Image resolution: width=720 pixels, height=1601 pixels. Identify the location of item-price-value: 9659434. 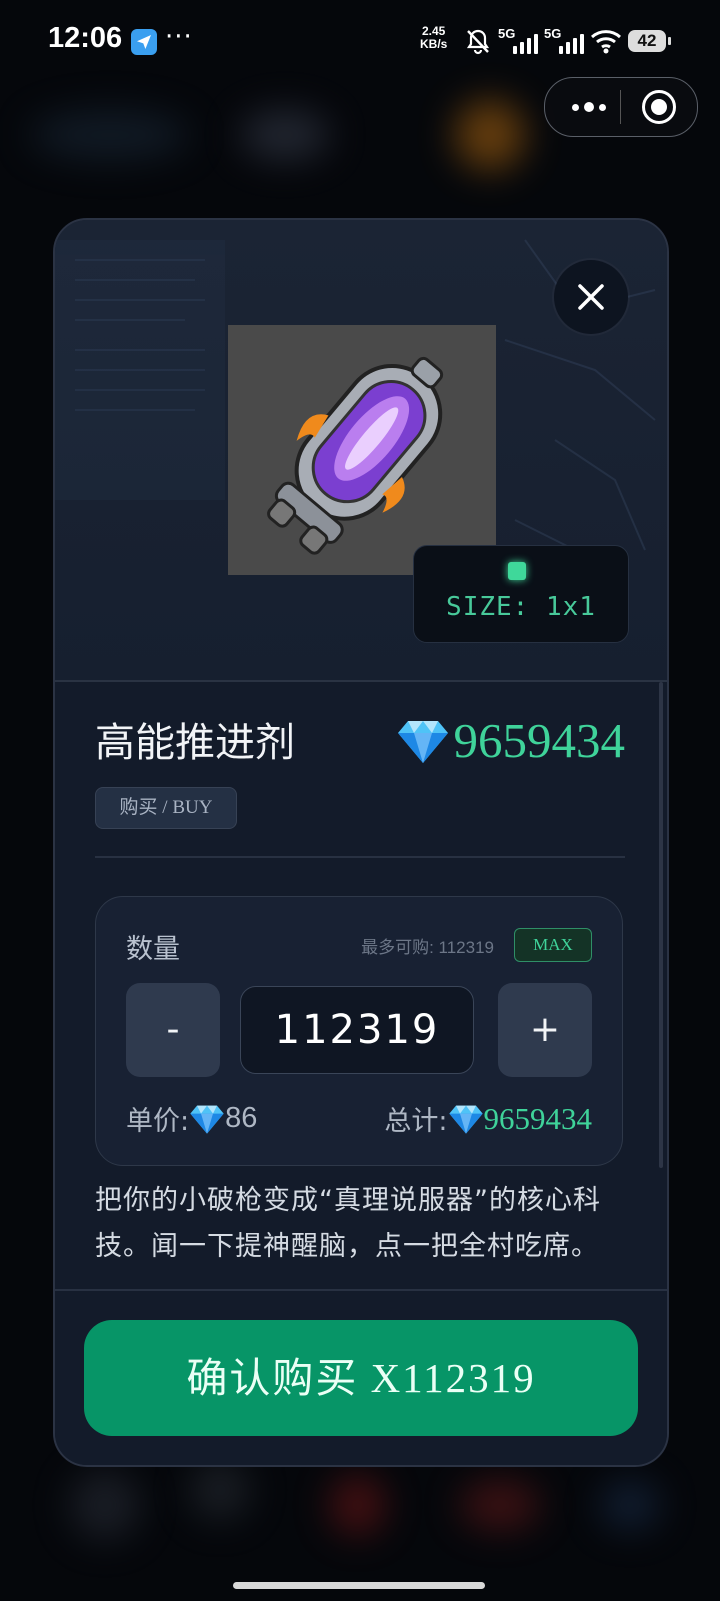
(539, 740).